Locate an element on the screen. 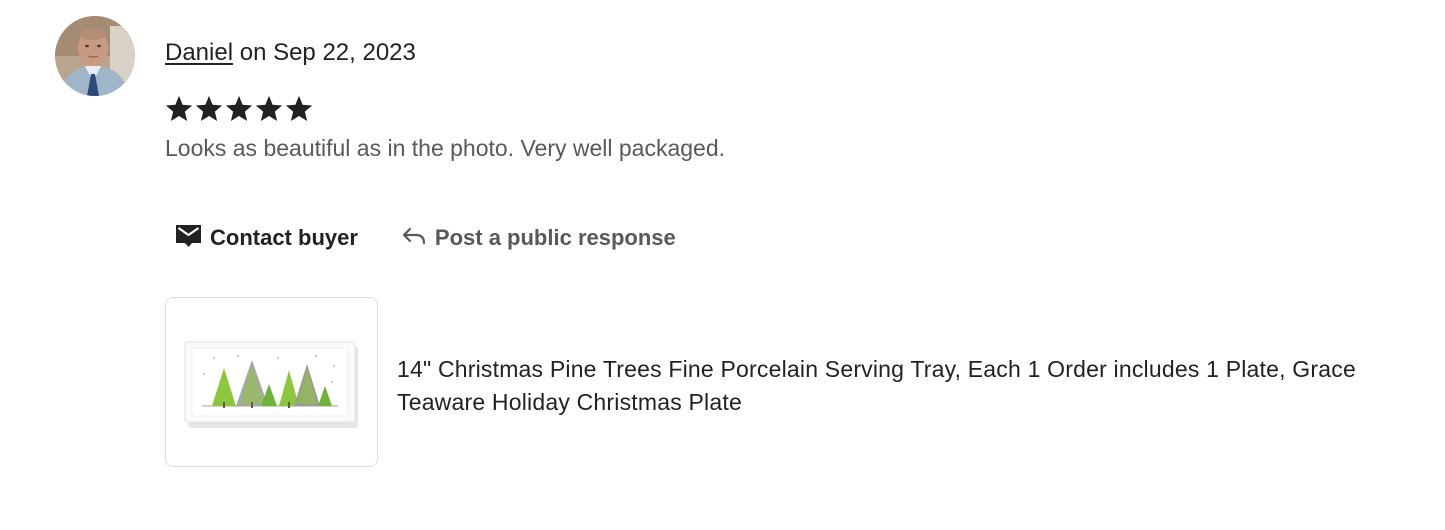 This screenshot has width=1445, height=530. review-header: Daniel on Sep 22, 2023 is located at coordinates (290, 53).